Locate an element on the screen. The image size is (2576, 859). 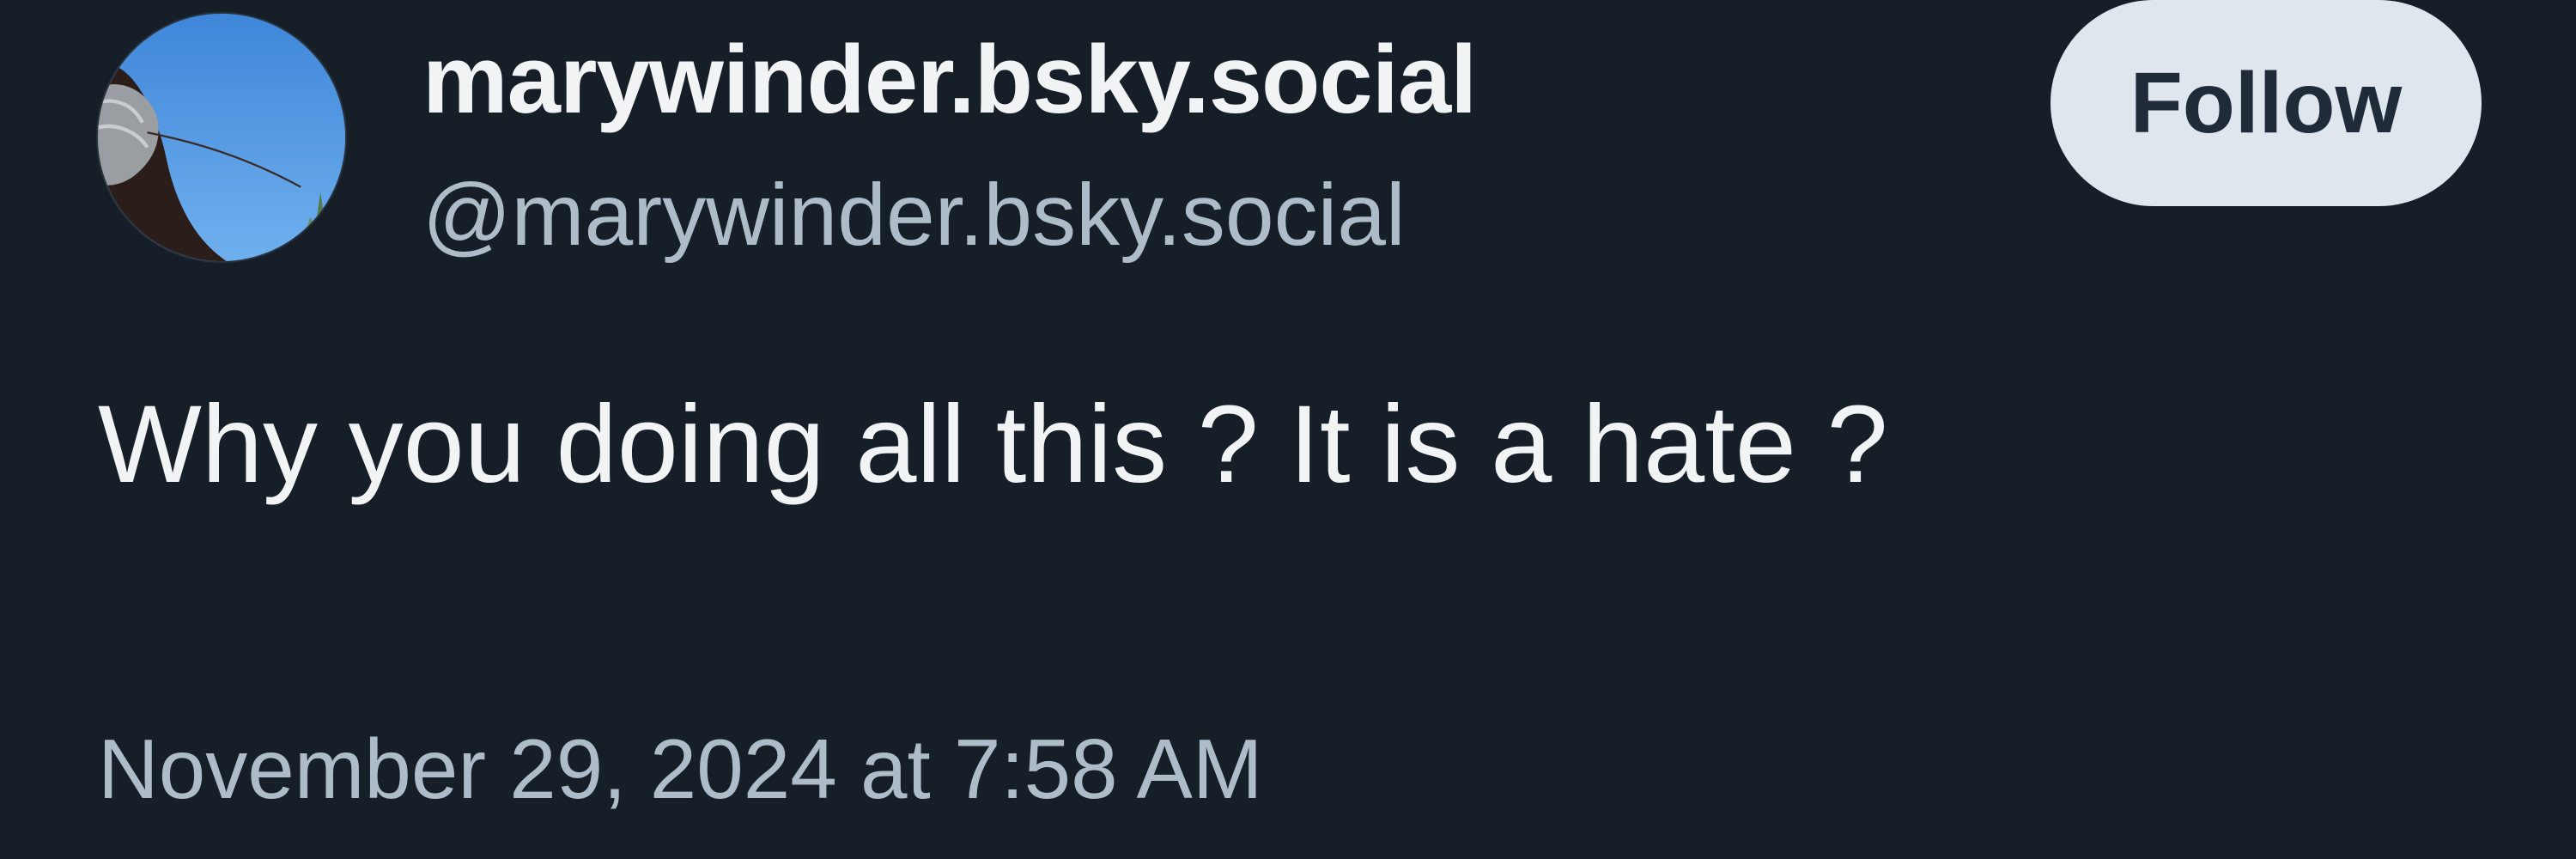
avatar is located at coordinates (221, 137).